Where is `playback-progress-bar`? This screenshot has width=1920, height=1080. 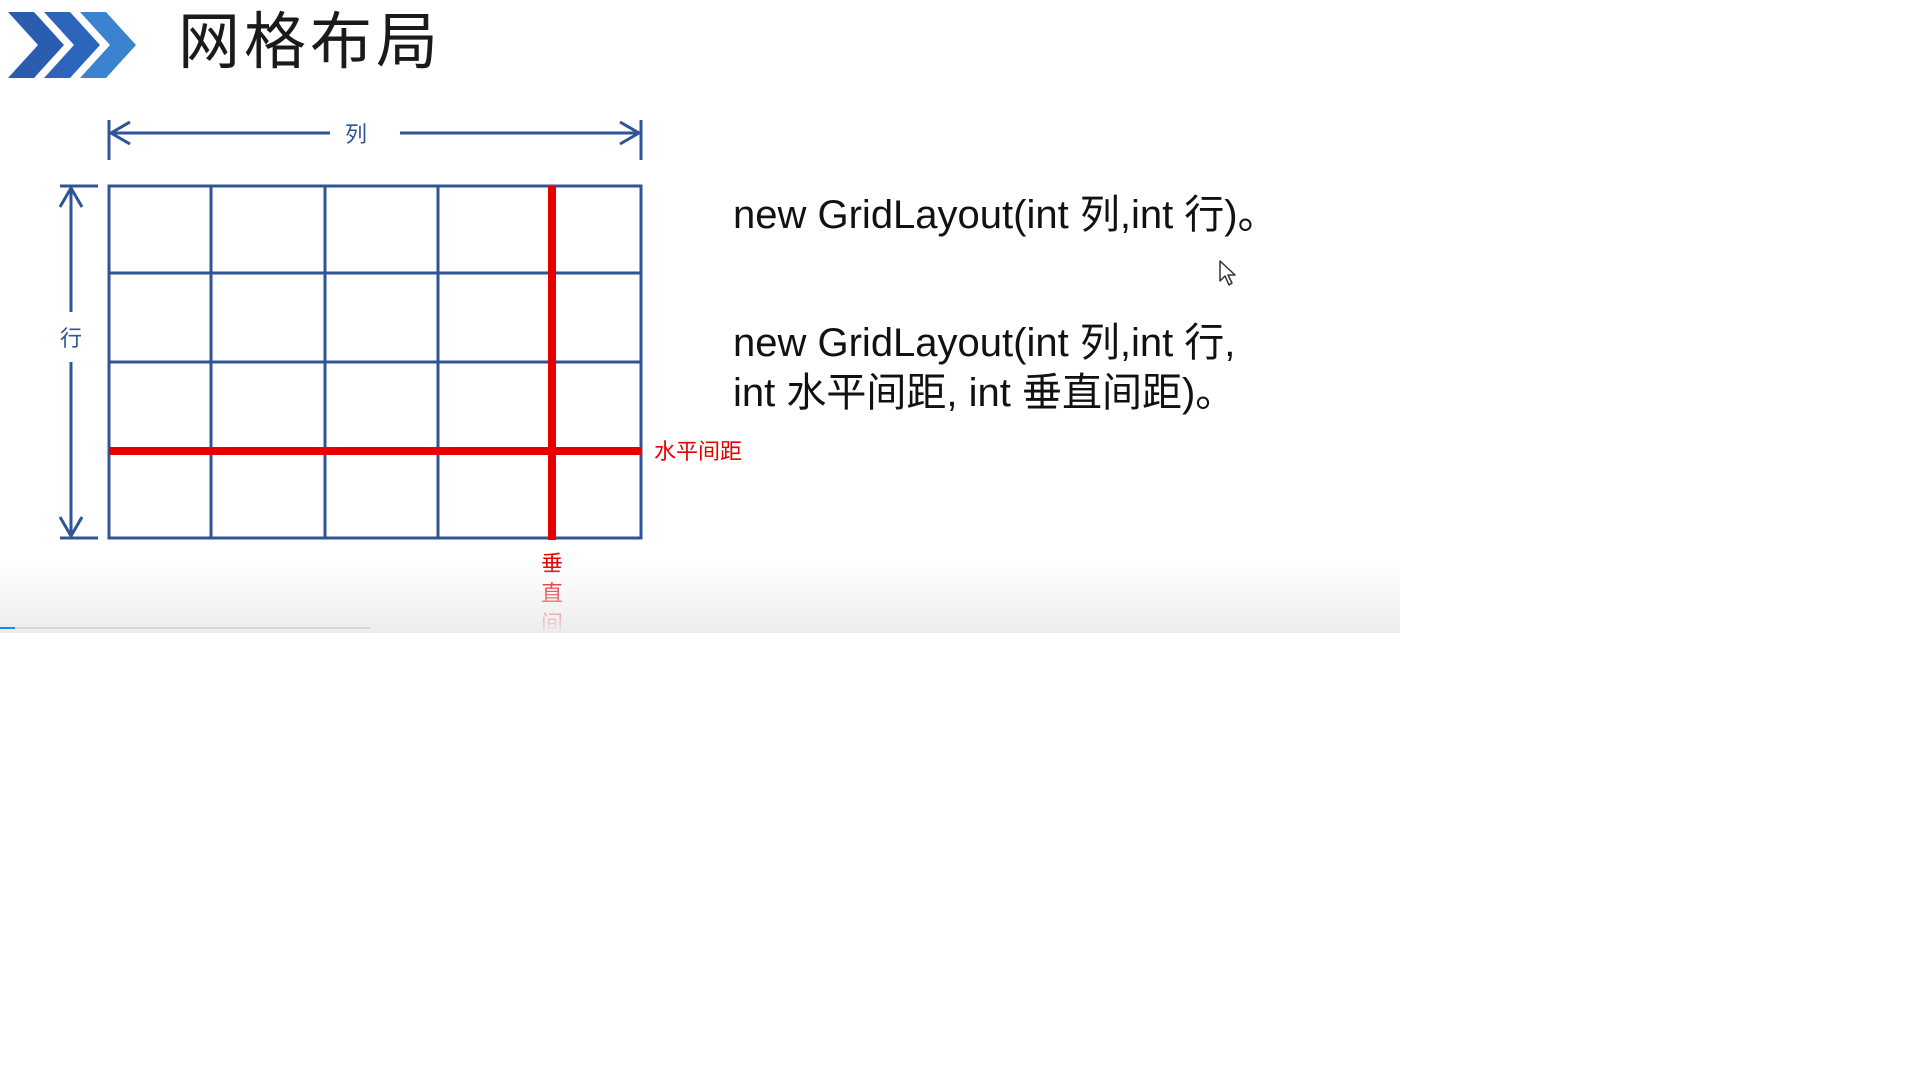
playback-progress-bar is located at coordinates (185, 628).